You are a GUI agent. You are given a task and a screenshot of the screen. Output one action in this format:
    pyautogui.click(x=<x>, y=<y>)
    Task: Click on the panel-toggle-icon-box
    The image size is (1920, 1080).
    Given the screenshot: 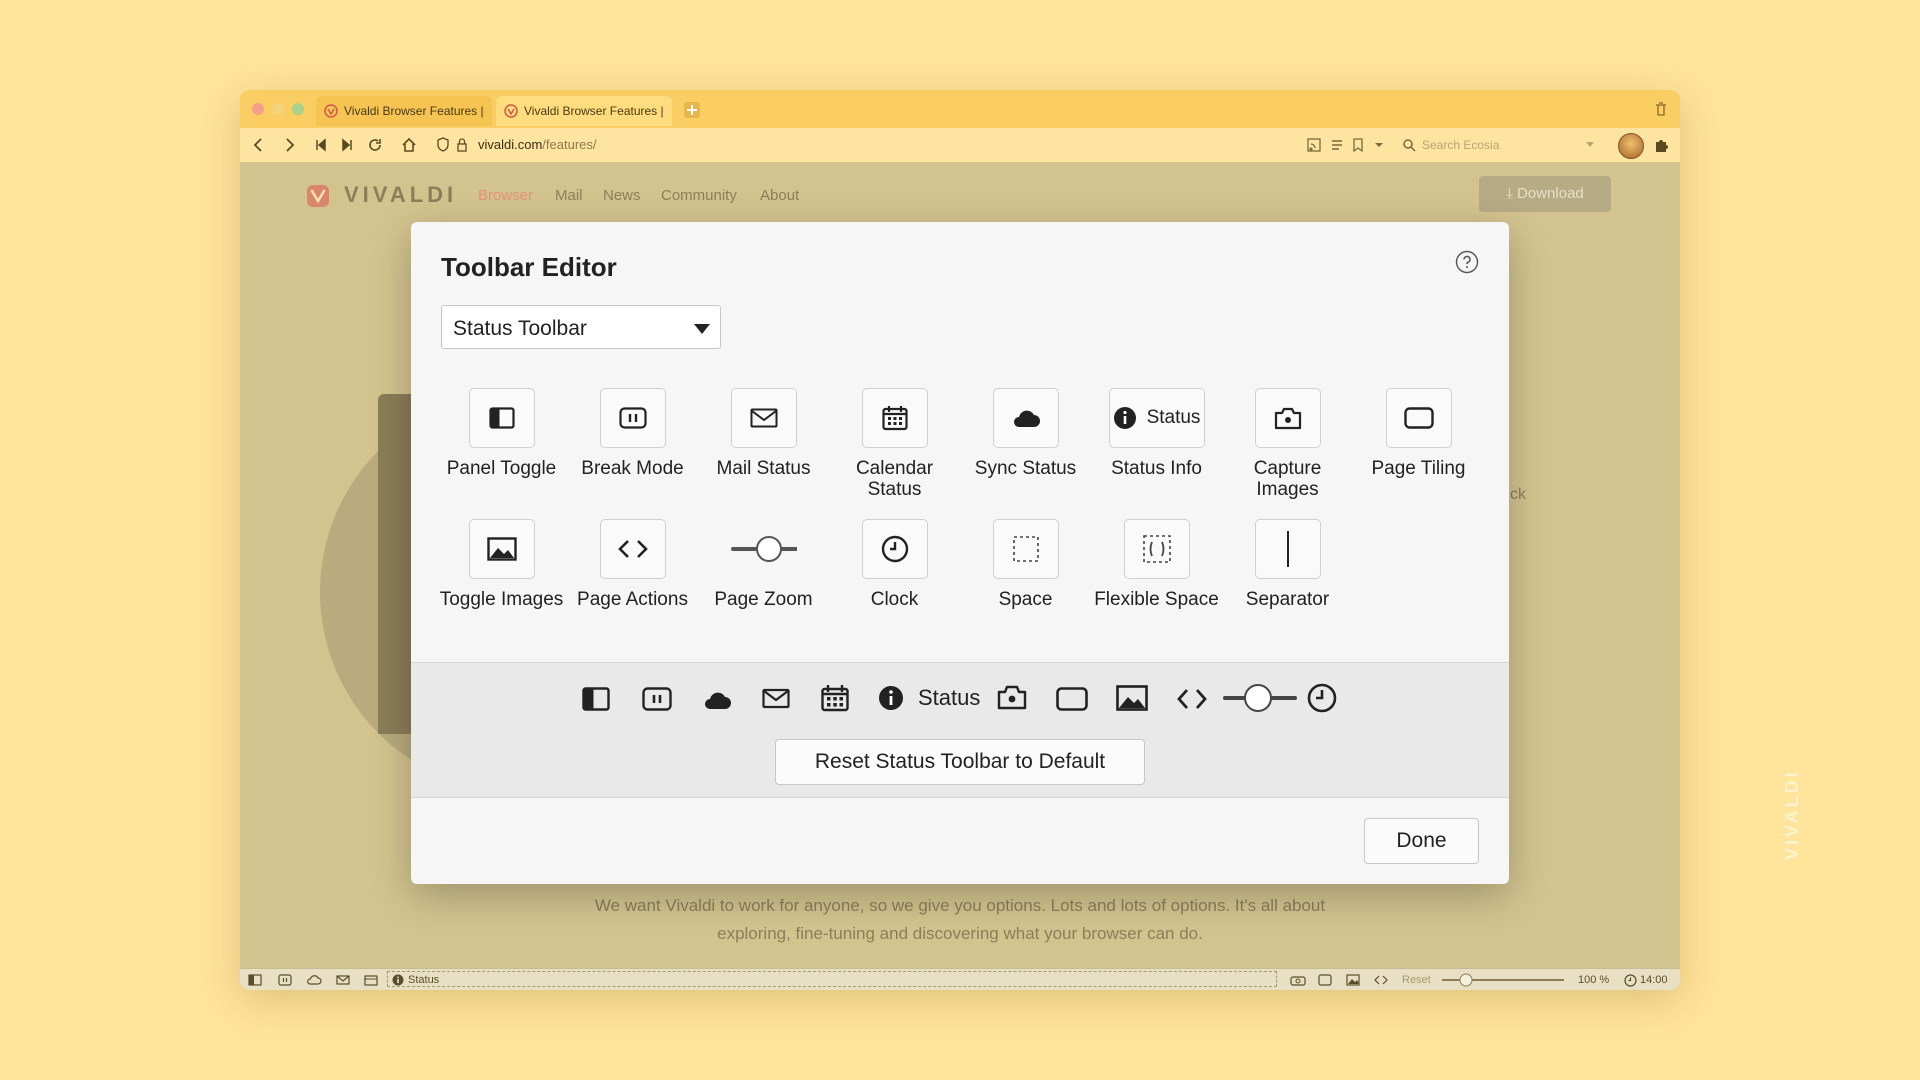 What is the action you would take?
    pyautogui.click(x=501, y=418)
    